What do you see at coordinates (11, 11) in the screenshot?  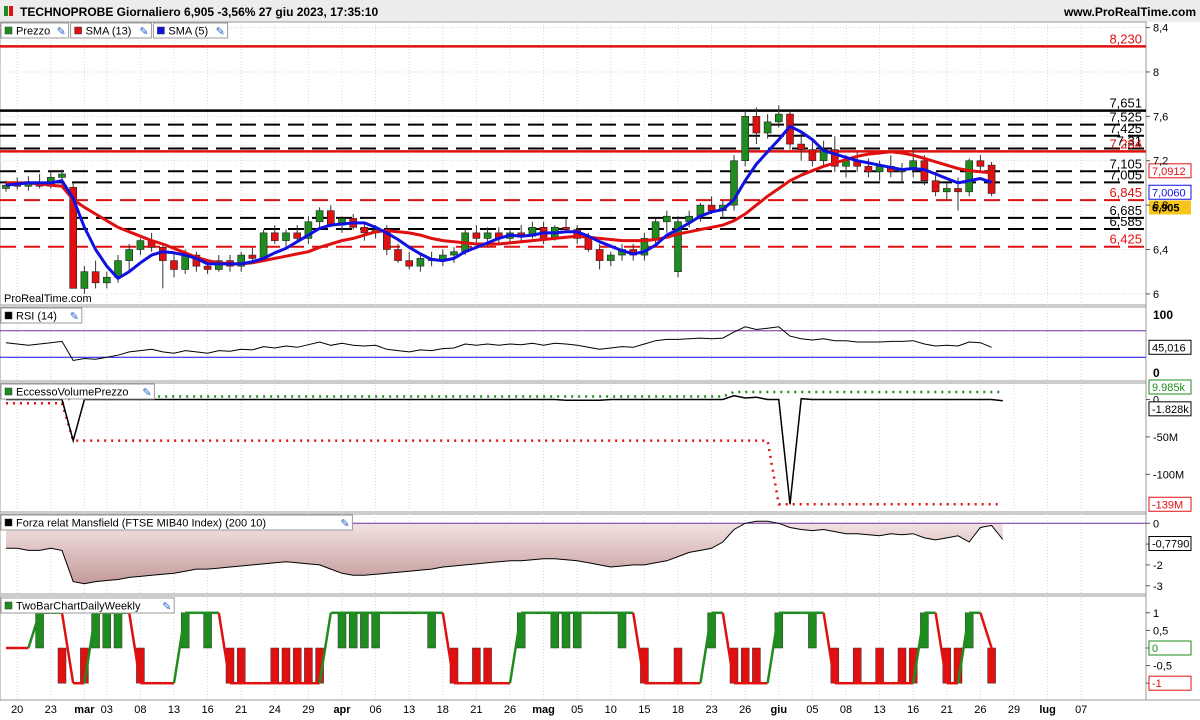 I see `header-icon-red` at bounding box center [11, 11].